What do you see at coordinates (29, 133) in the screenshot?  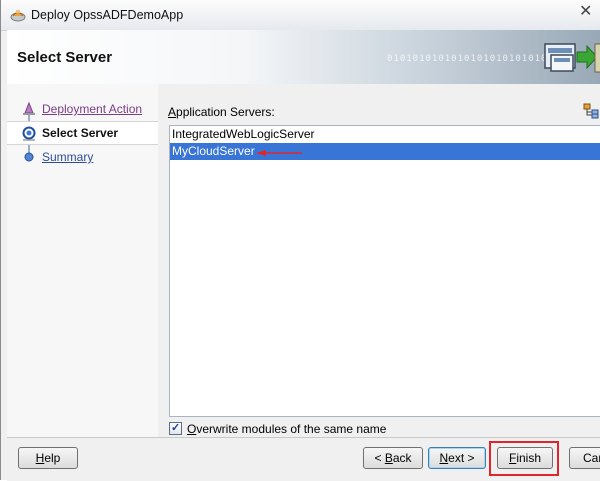 I see `current-step-icon` at bounding box center [29, 133].